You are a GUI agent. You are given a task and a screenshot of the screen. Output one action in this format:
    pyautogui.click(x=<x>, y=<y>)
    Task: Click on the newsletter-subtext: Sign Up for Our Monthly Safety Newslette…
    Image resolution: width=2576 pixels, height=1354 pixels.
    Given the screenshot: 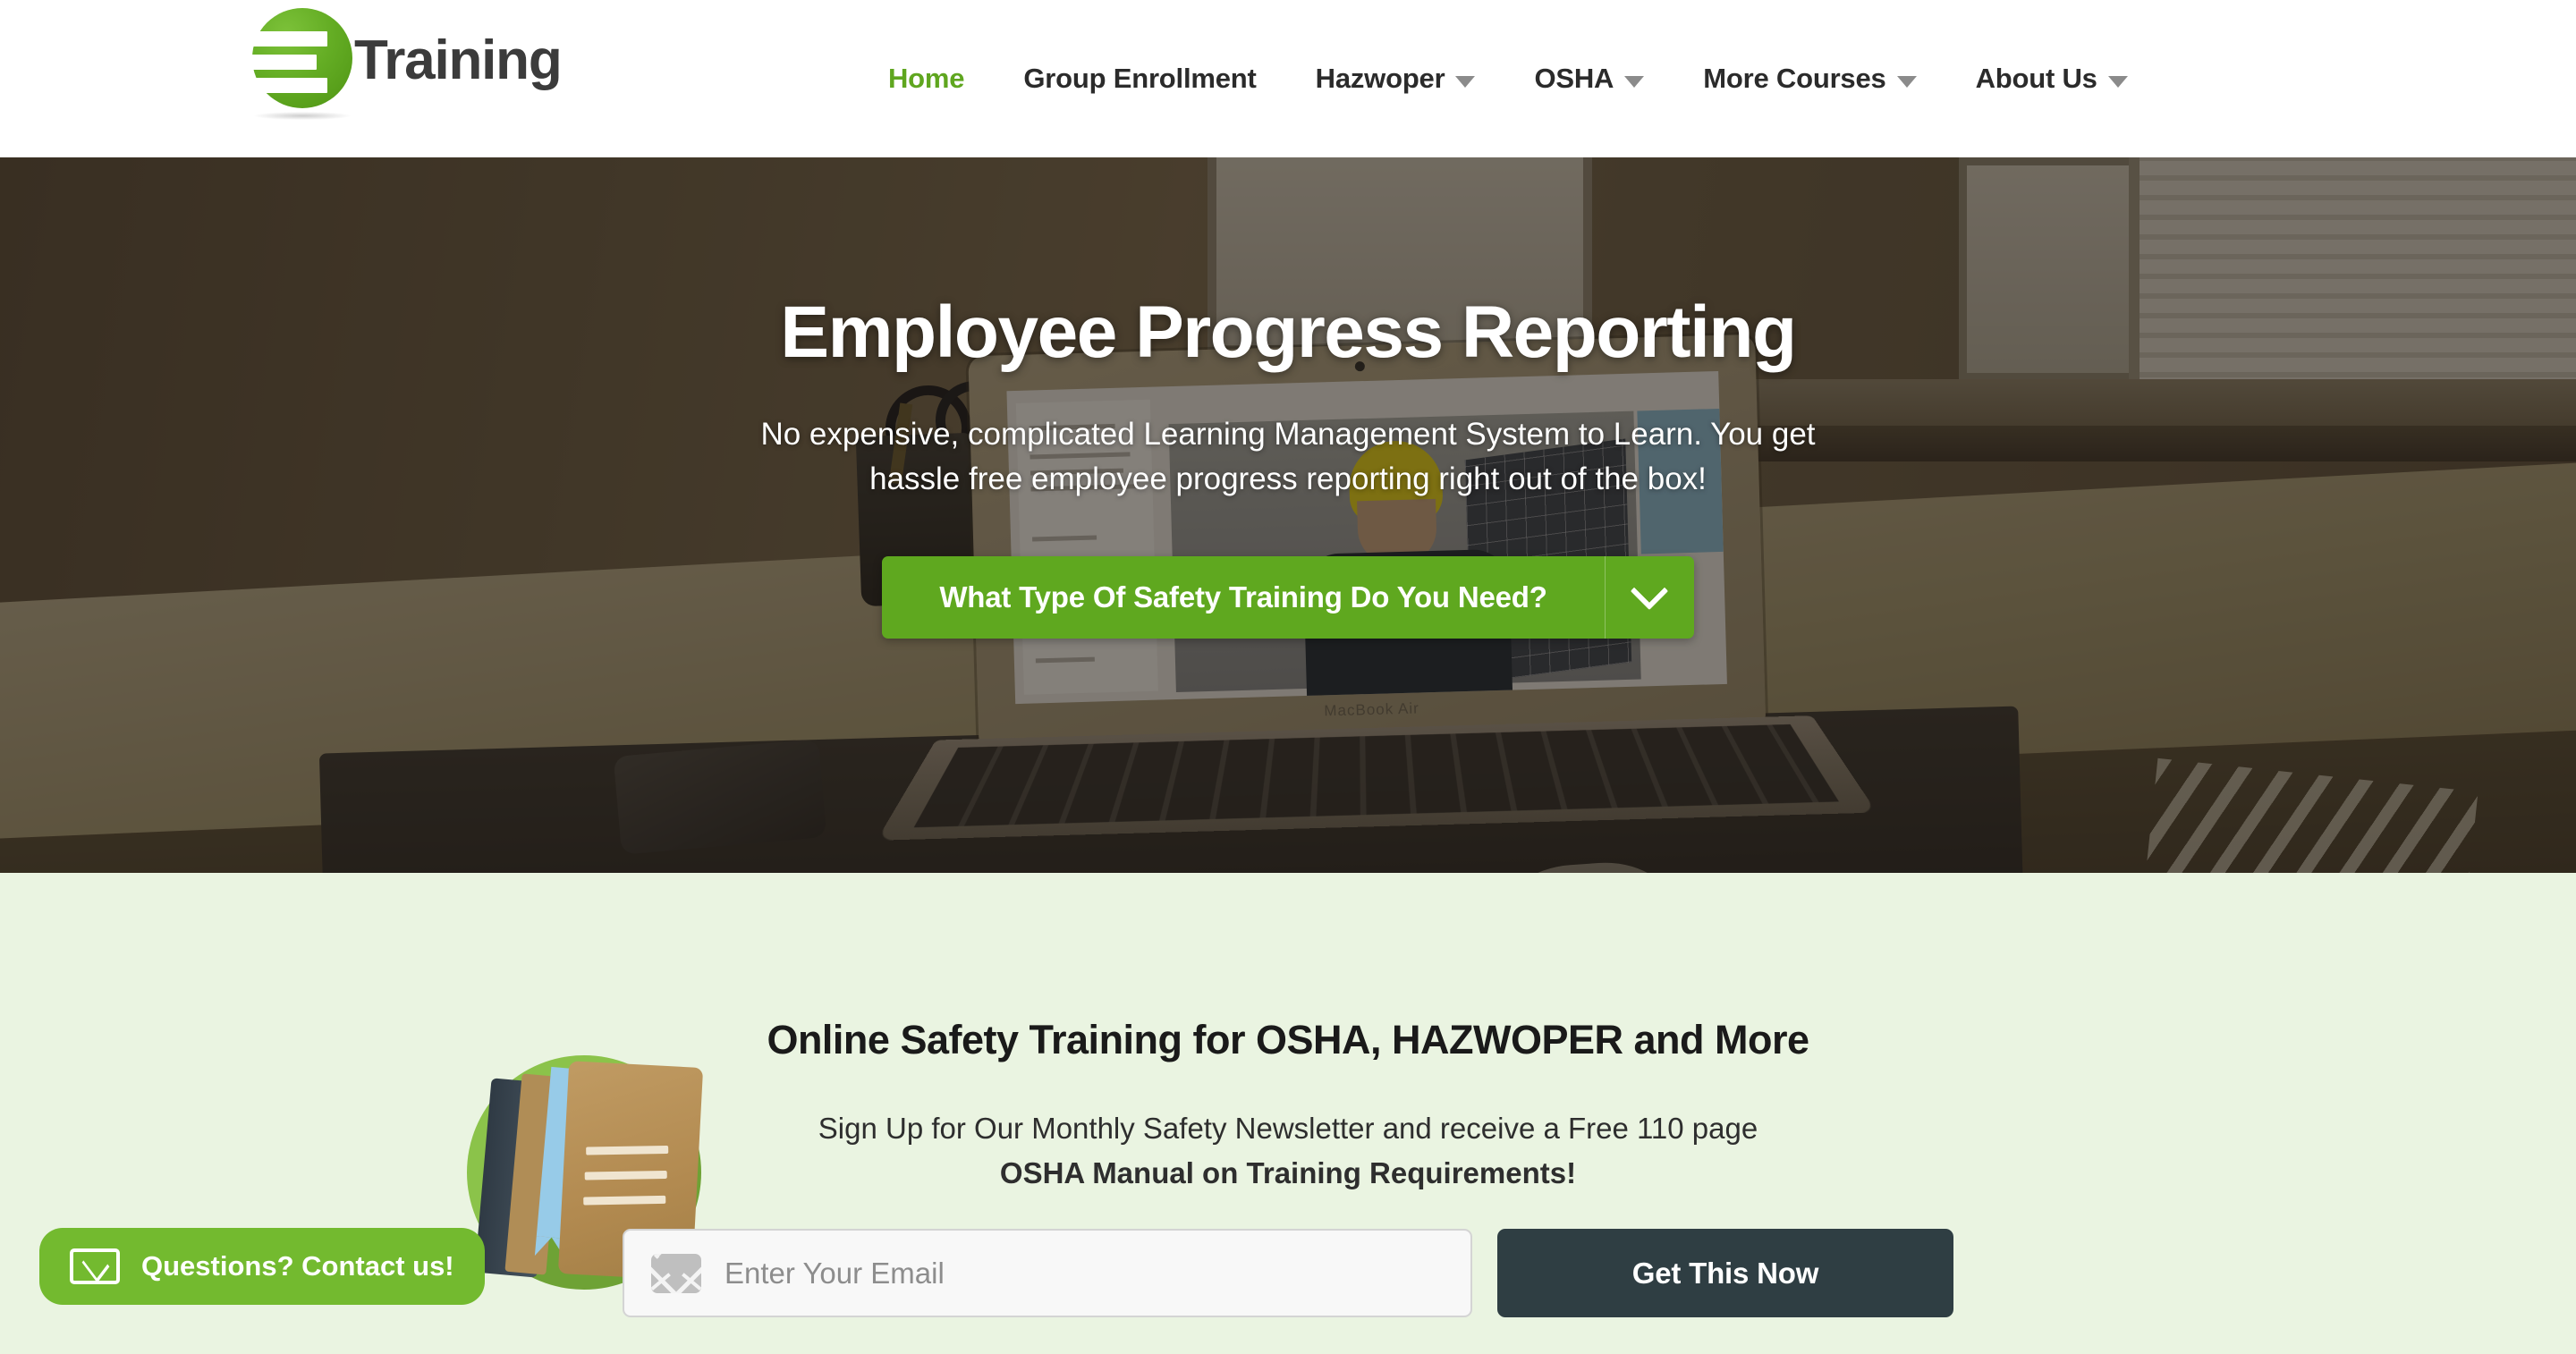 What is the action you would take?
    pyautogui.click(x=1288, y=1150)
    